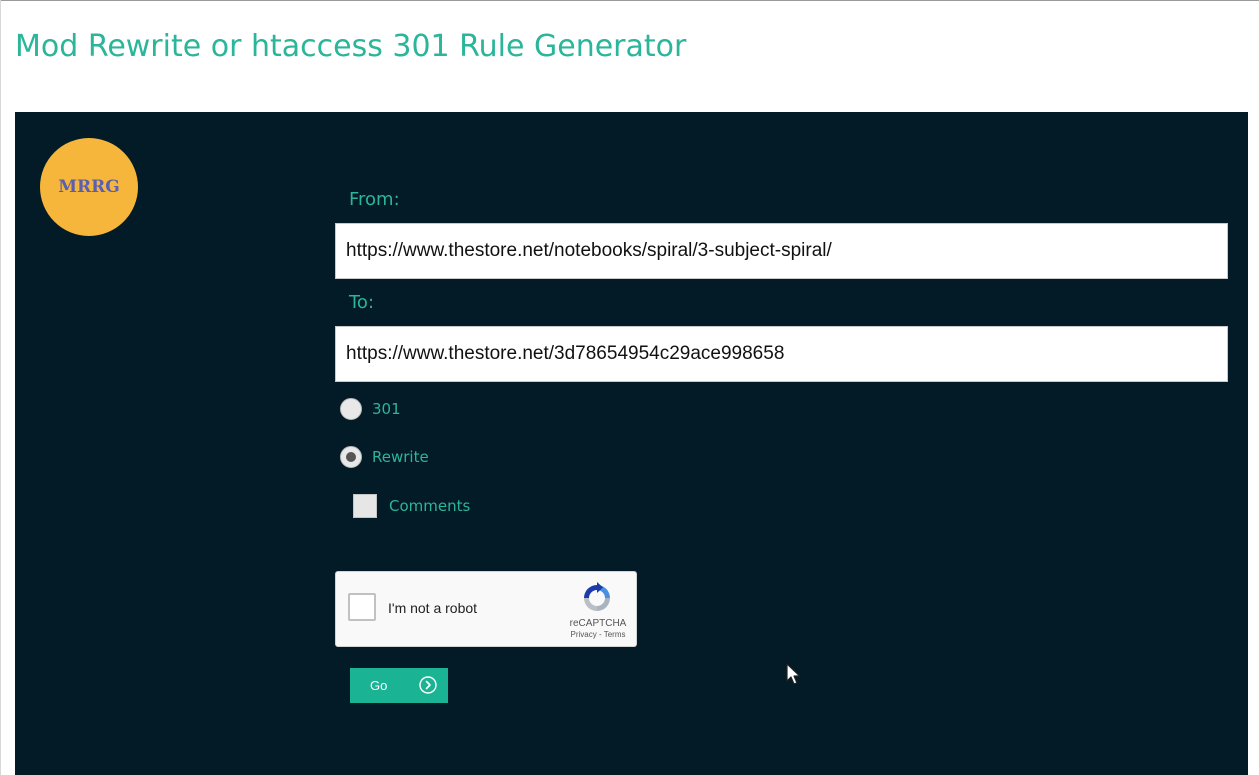 The height and width of the screenshot is (775, 1259). What do you see at coordinates (598, 634) in the screenshot?
I see `recaptcha-privacy-terms-link: Privacy - Terms` at bounding box center [598, 634].